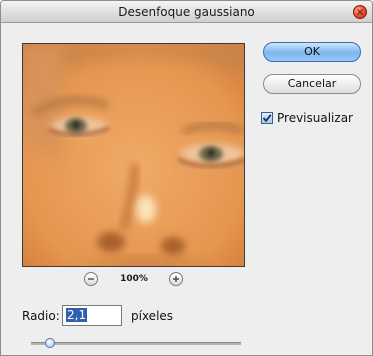 The image size is (373, 356). What do you see at coordinates (176, 279) in the screenshot?
I see `zoom-in-icon` at bounding box center [176, 279].